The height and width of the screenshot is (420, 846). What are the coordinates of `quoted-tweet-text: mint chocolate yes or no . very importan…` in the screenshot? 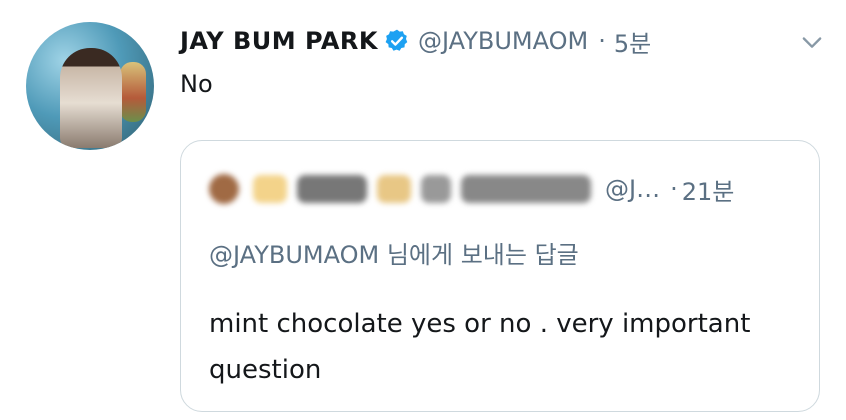 It's located at (480, 347).